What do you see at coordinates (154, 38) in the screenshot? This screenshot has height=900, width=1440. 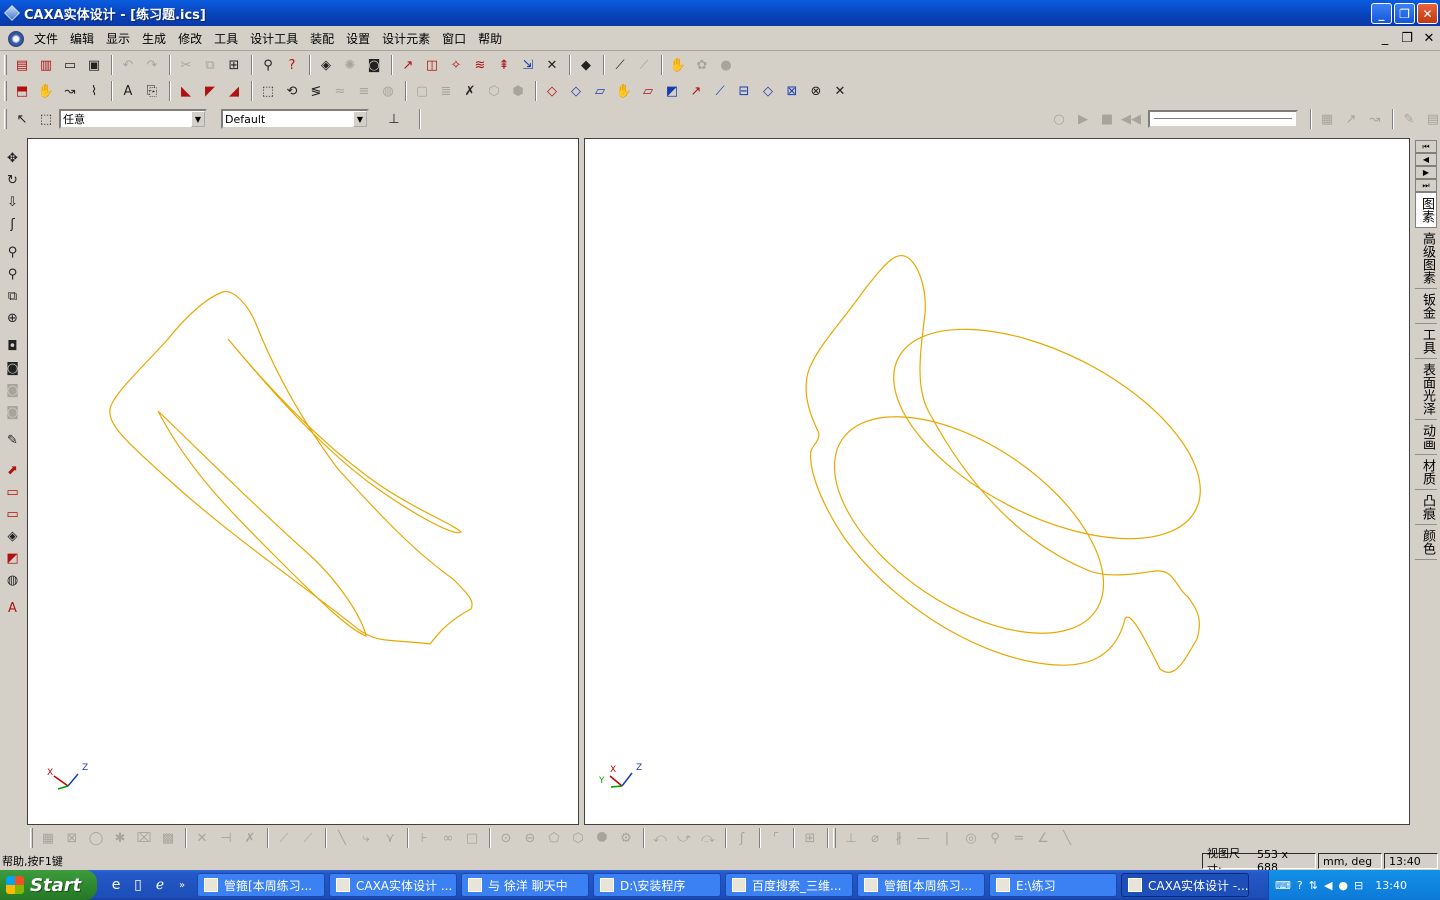 I see `menu-generate: 生成` at bounding box center [154, 38].